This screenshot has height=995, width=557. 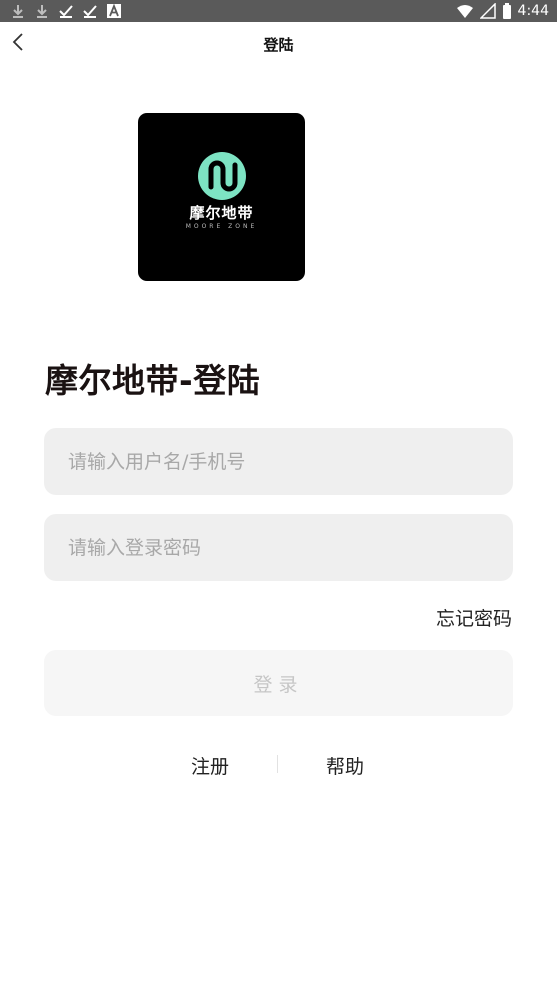 What do you see at coordinates (210, 765) in the screenshot?
I see `register-link: 注册` at bounding box center [210, 765].